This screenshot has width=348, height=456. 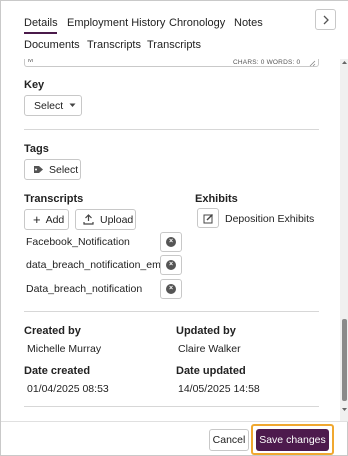 What do you see at coordinates (248, 23) in the screenshot?
I see `tab-notes: Notes` at bounding box center [248, 23].